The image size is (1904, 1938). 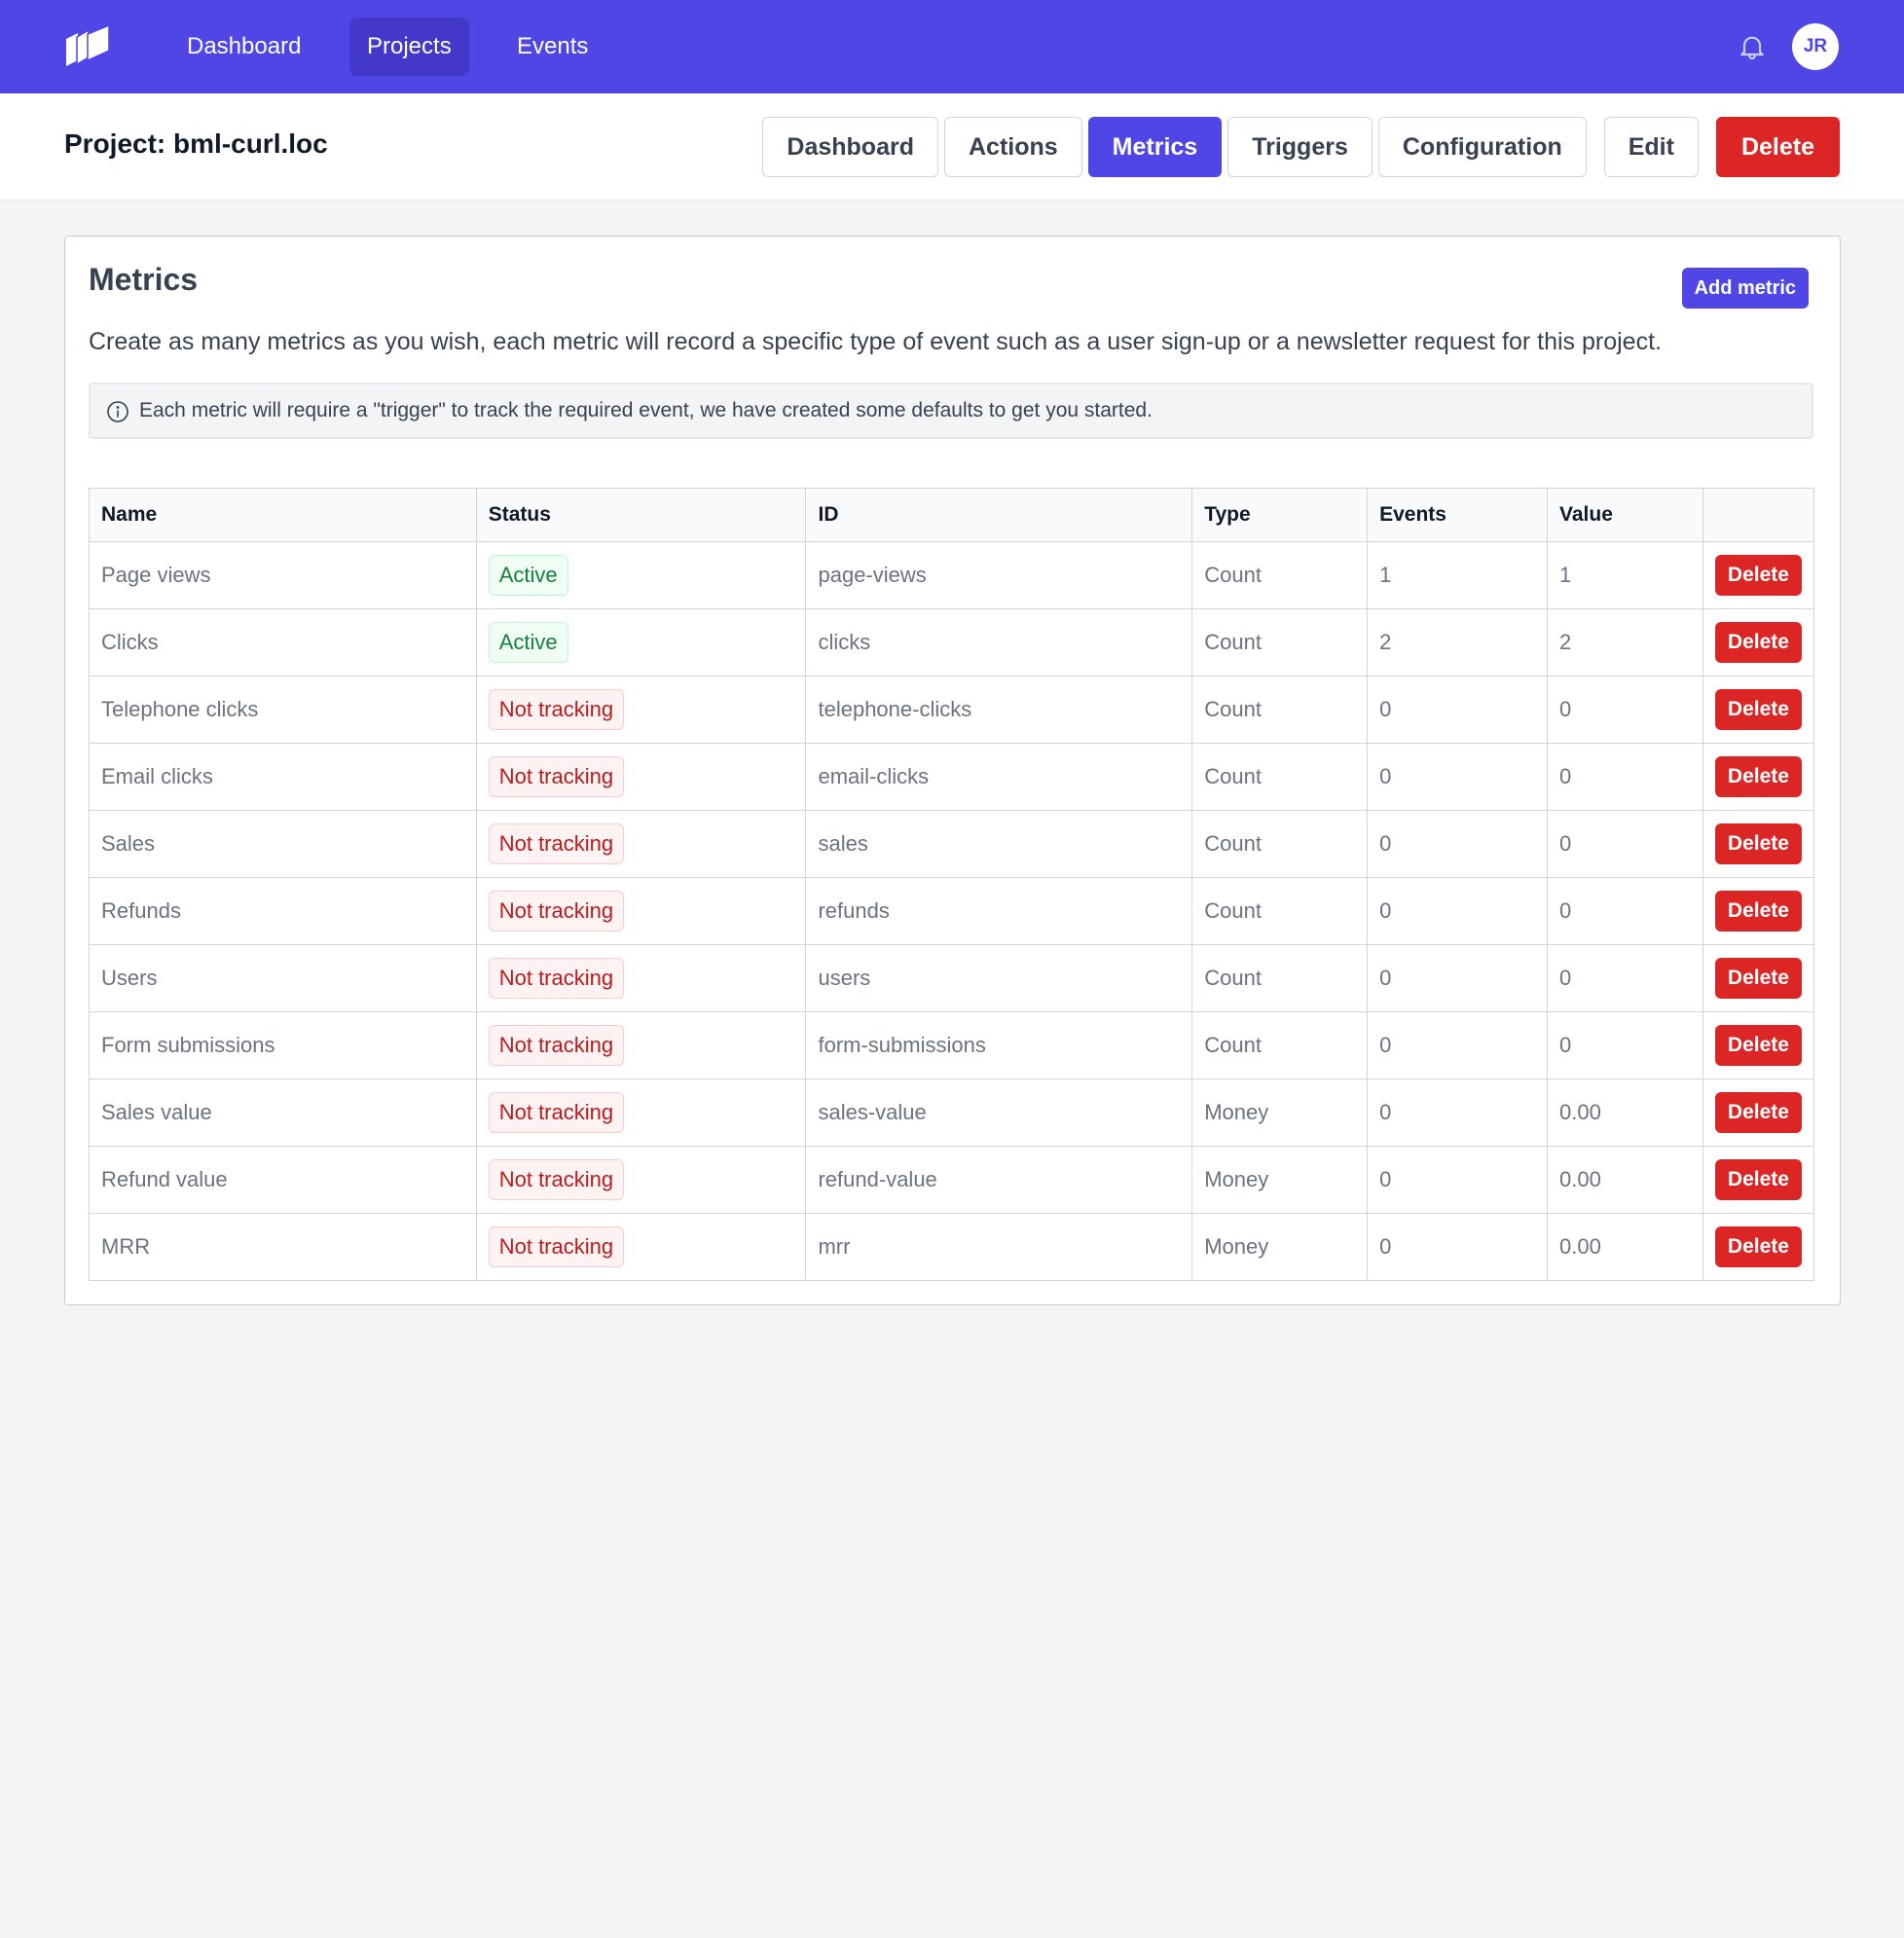 I want to click on delete-project-button: Delete, so click(x=1777, y=147).